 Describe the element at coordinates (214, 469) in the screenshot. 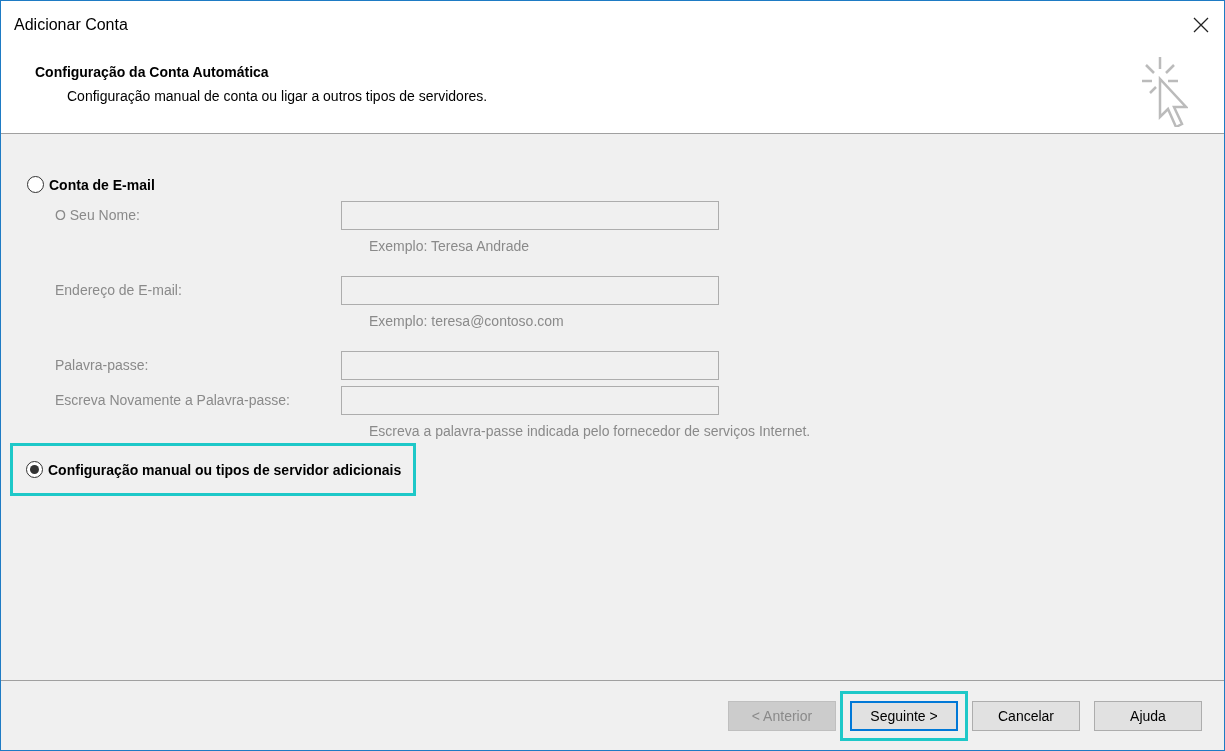

I see `radio-option: Configuração manual ou tipos de servidor adicionais` at that location.